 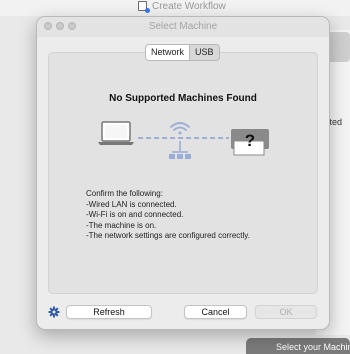 I want to click on network-illustration: ?, so click(x=183, y=140).